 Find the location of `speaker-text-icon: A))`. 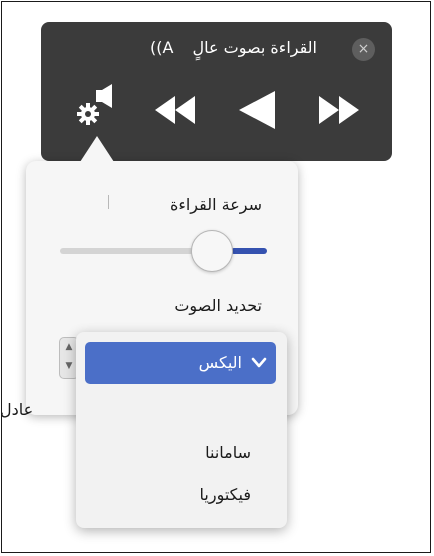

speaker-text-icon: A)) is located at coordinates (162, 47).